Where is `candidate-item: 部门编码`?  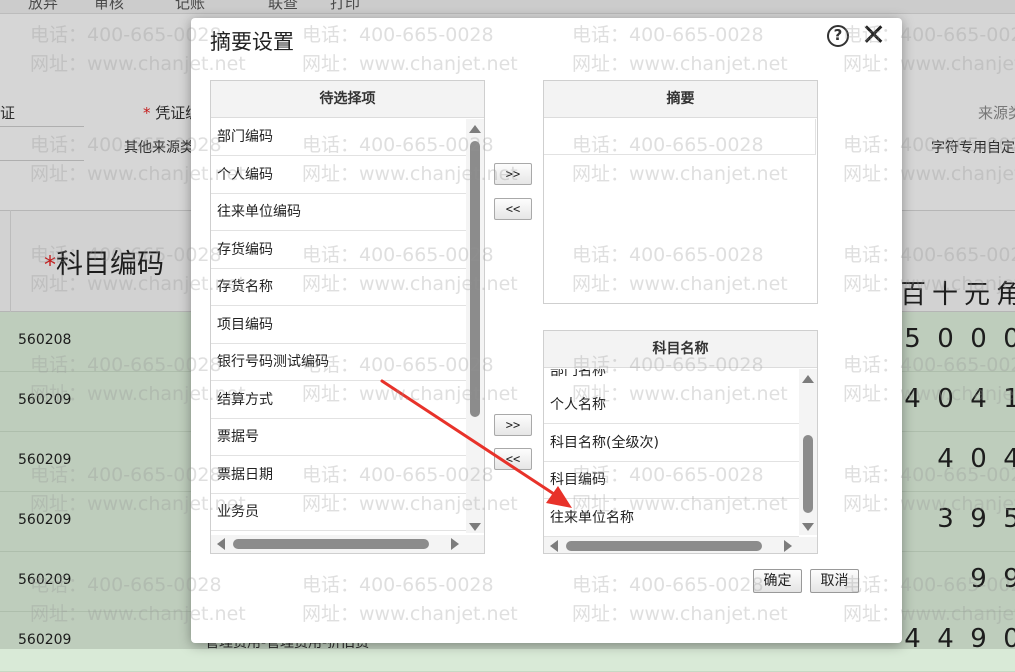 candidate-item: 部门编码 is located at coordinates (338, 137).